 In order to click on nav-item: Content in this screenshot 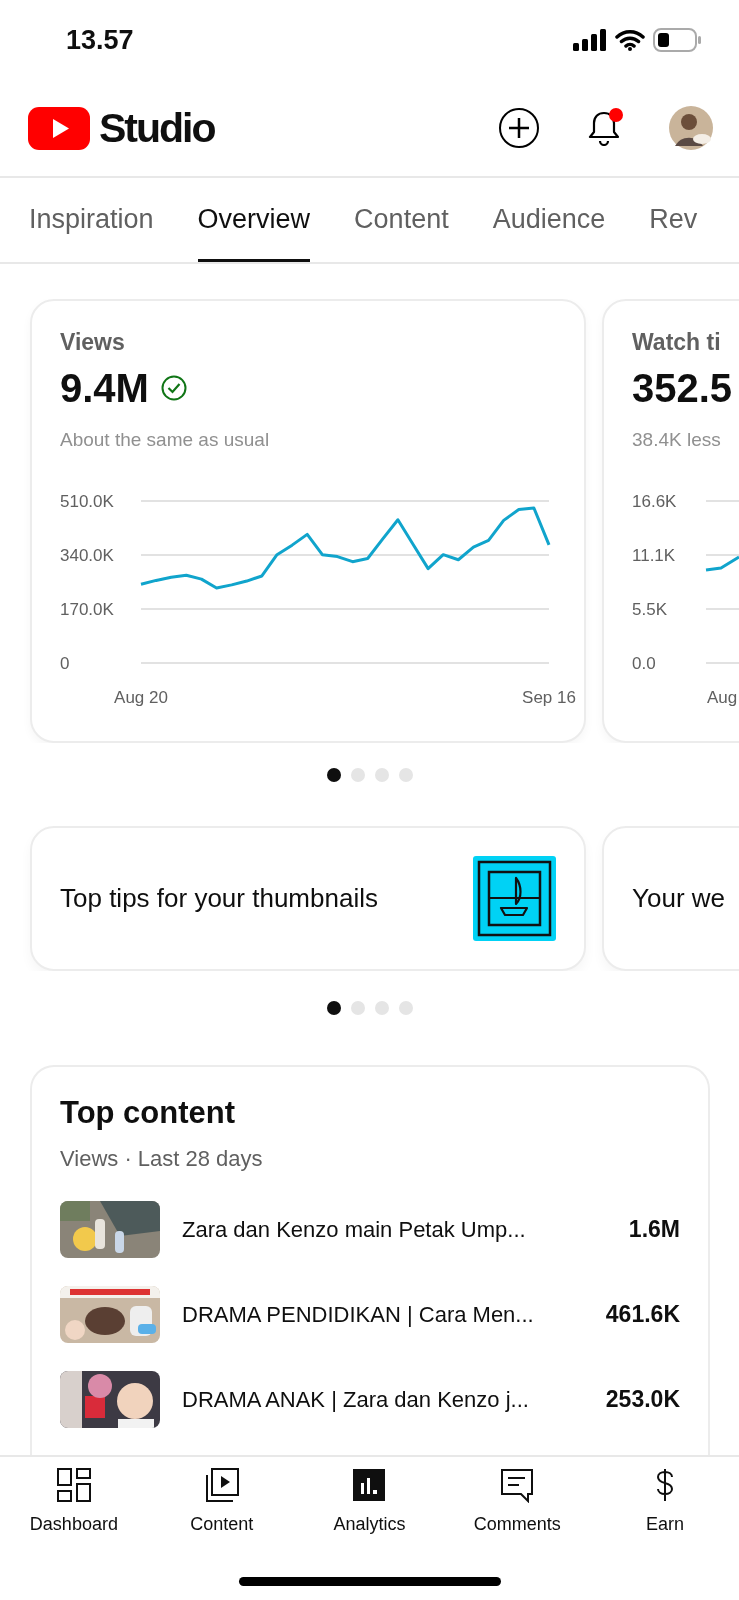, I will do `click(221, 1502)`.